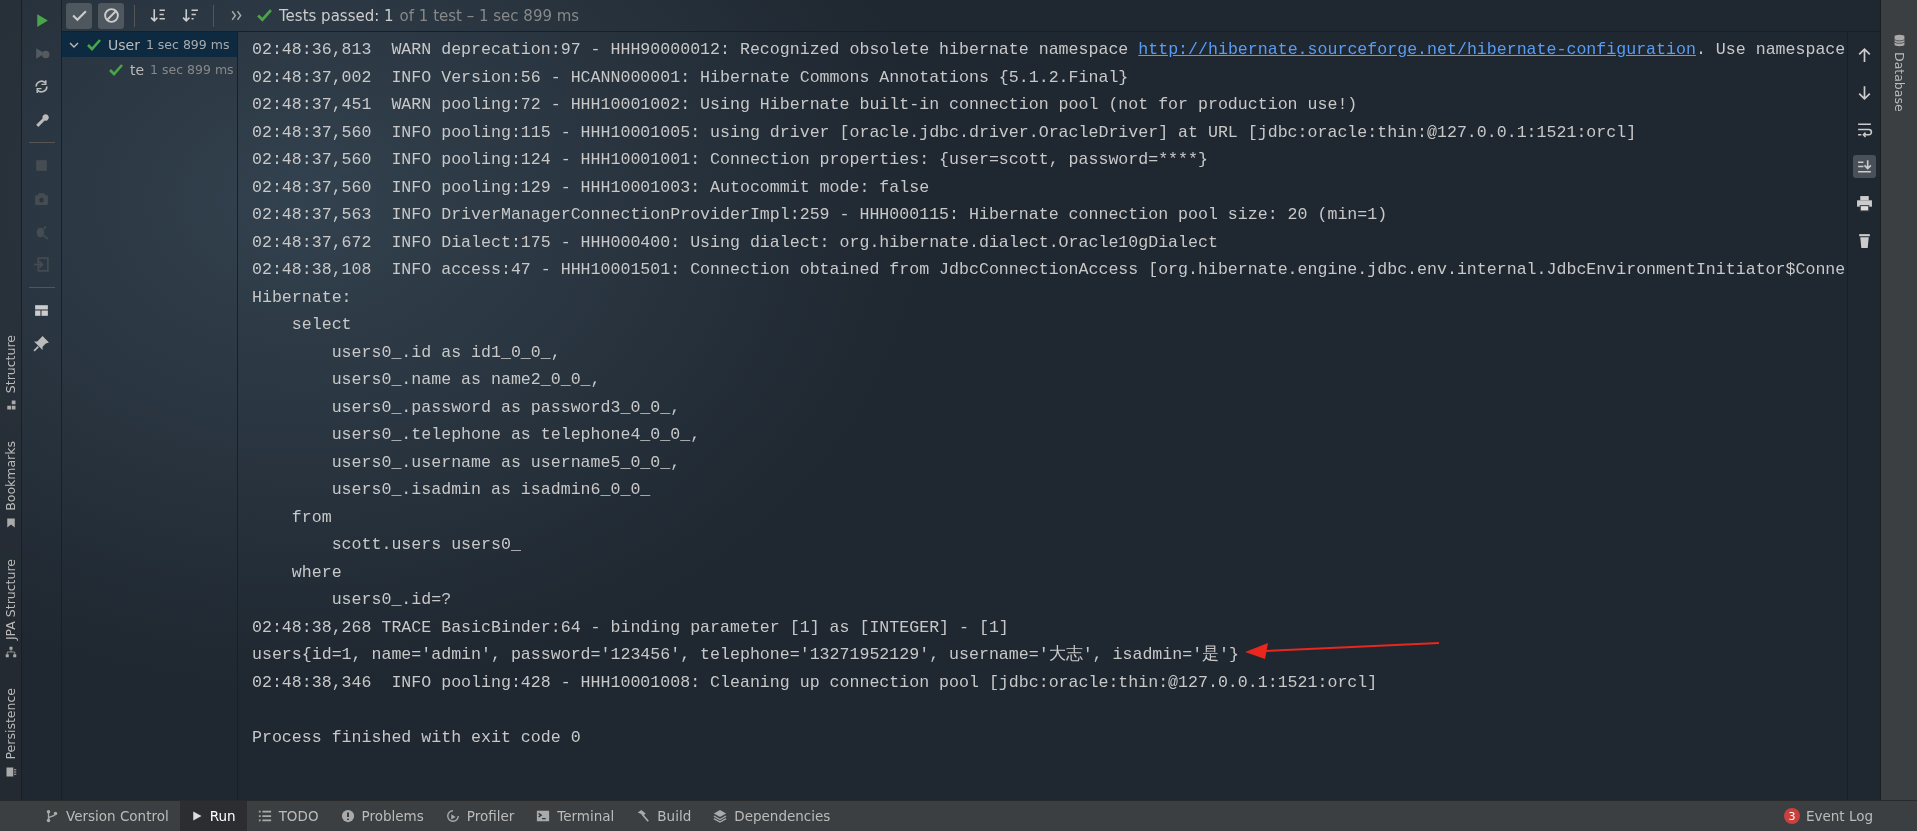  Describe the element at coordinates (41, 86) in the screenshot. I see `reload-icon` at that location.